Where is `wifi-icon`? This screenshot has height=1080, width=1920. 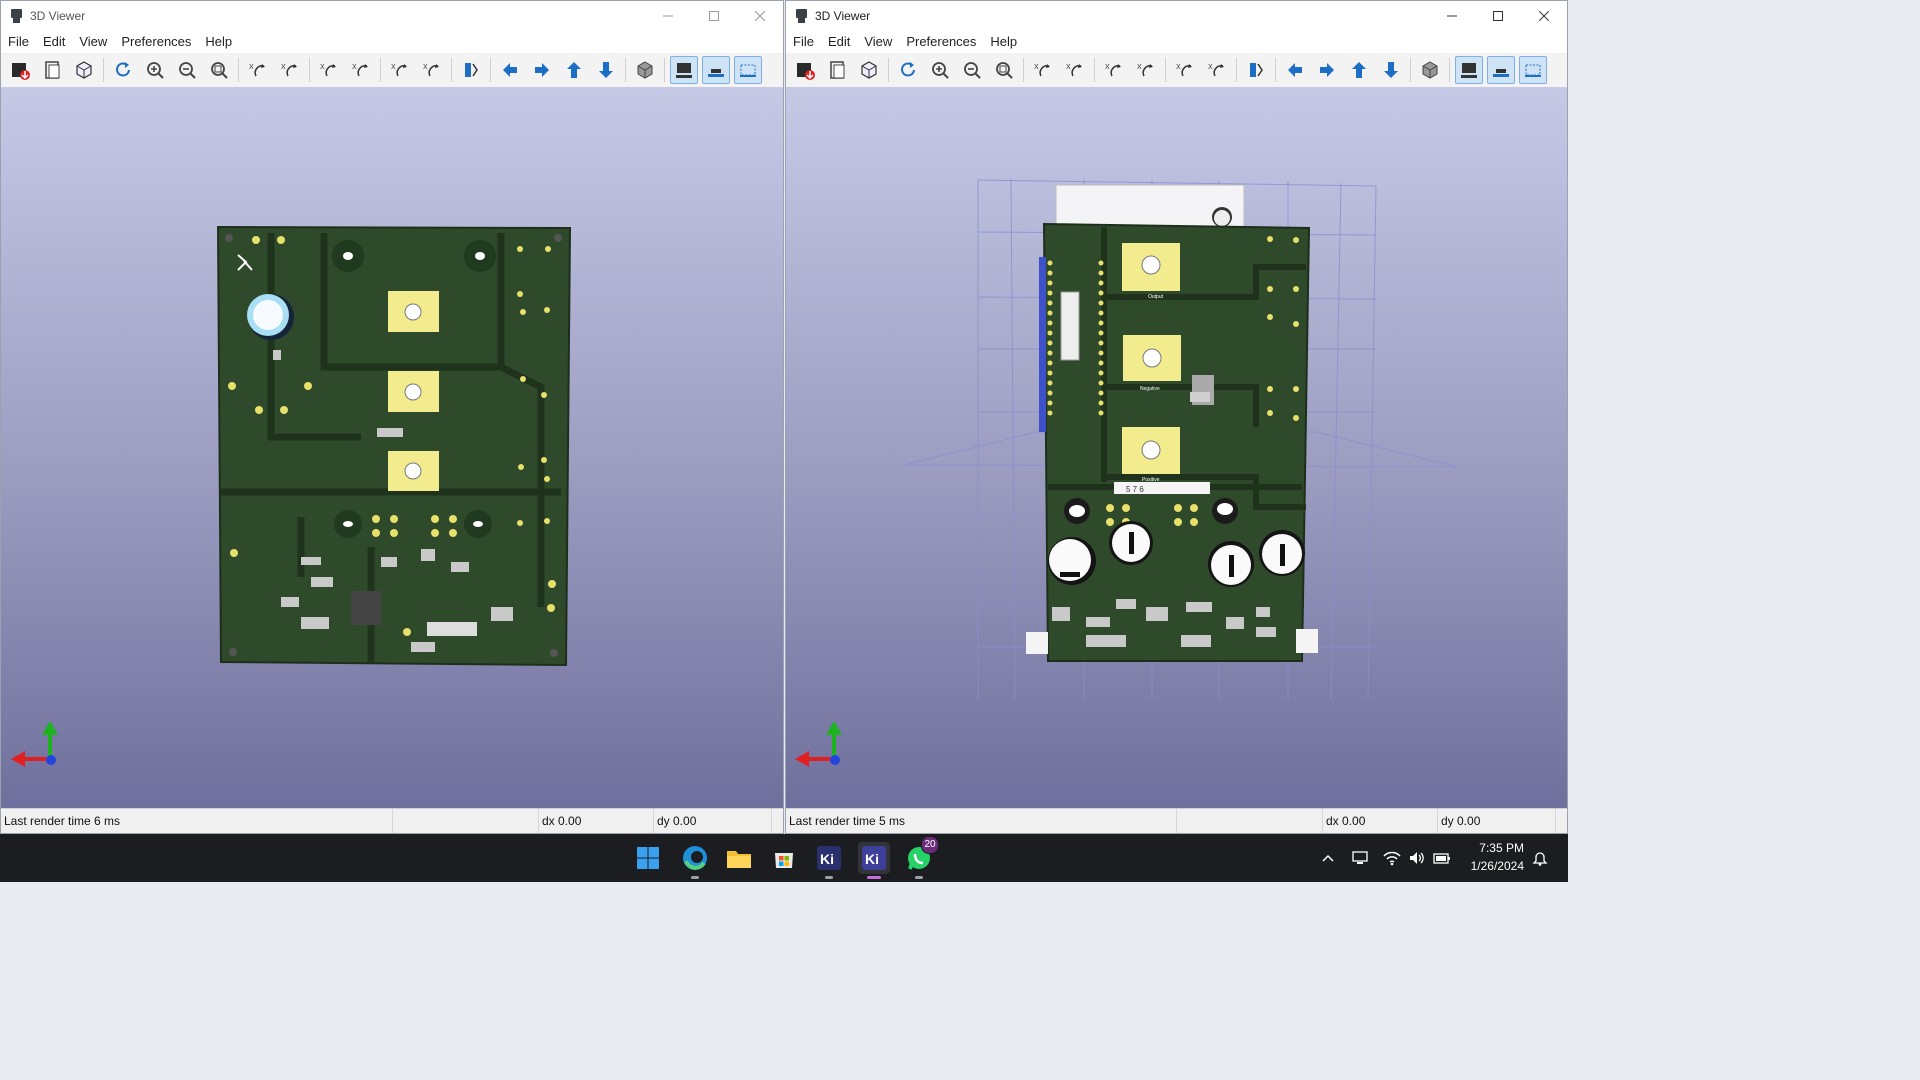 wifi-icon is located at coordinates (1392, 858).